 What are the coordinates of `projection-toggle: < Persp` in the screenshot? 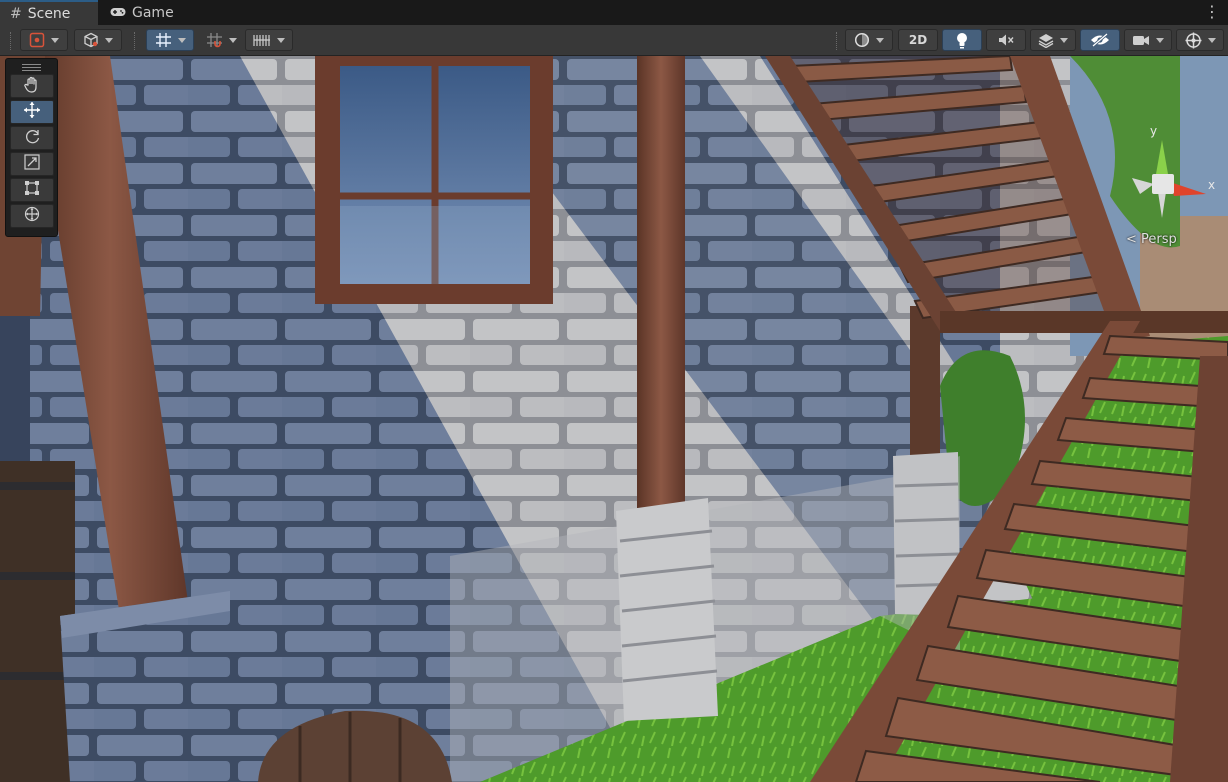 It's located at (1151, 239).